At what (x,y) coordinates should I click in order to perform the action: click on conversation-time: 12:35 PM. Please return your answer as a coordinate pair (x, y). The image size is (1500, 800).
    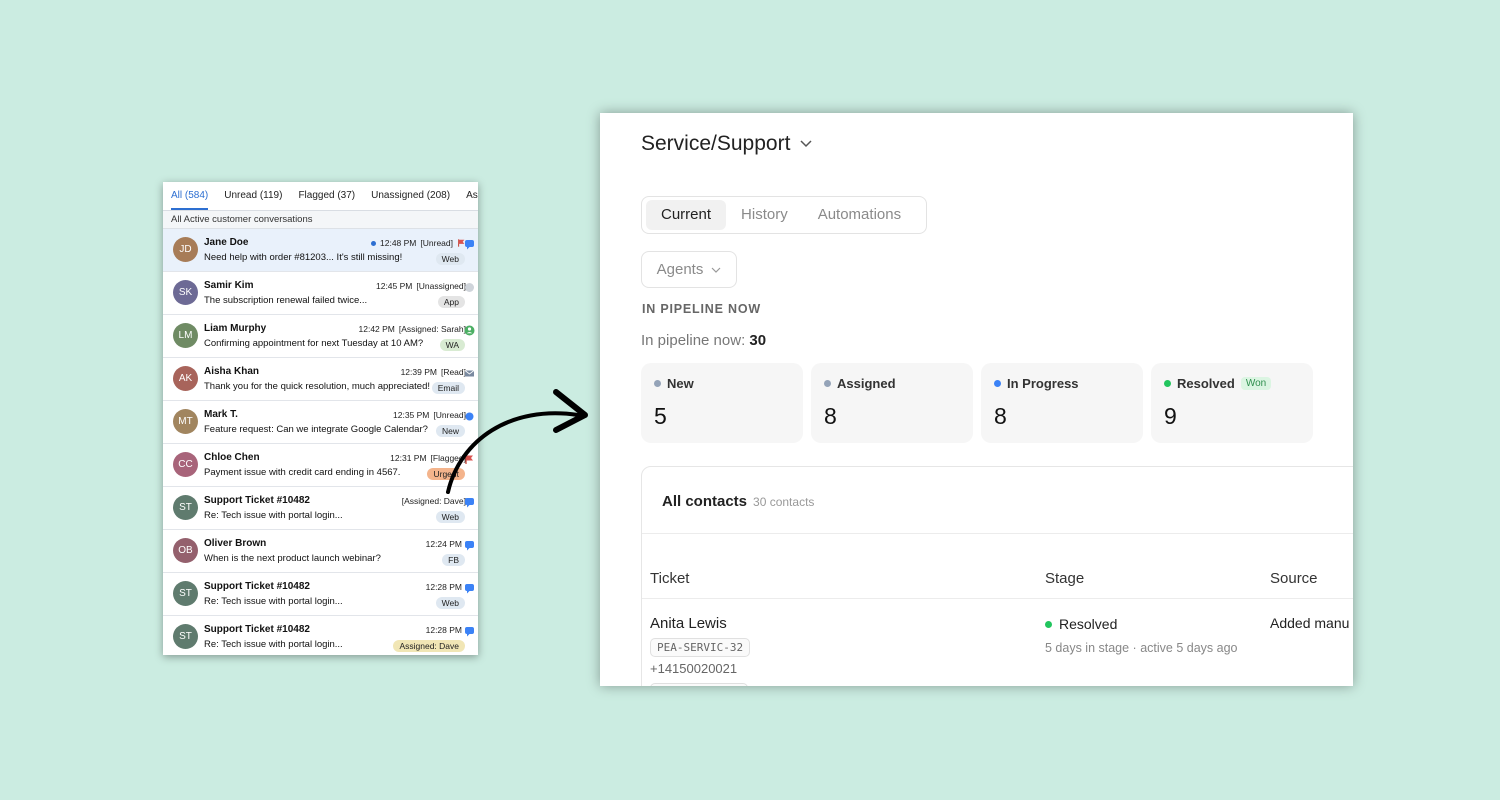
    Looking at the image, I should click on (411, 415).